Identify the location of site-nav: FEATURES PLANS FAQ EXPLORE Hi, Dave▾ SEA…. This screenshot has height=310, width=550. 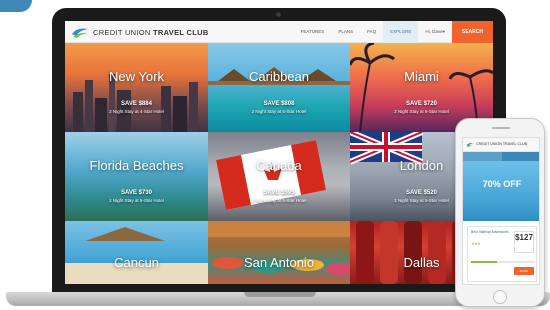
(393, 32).